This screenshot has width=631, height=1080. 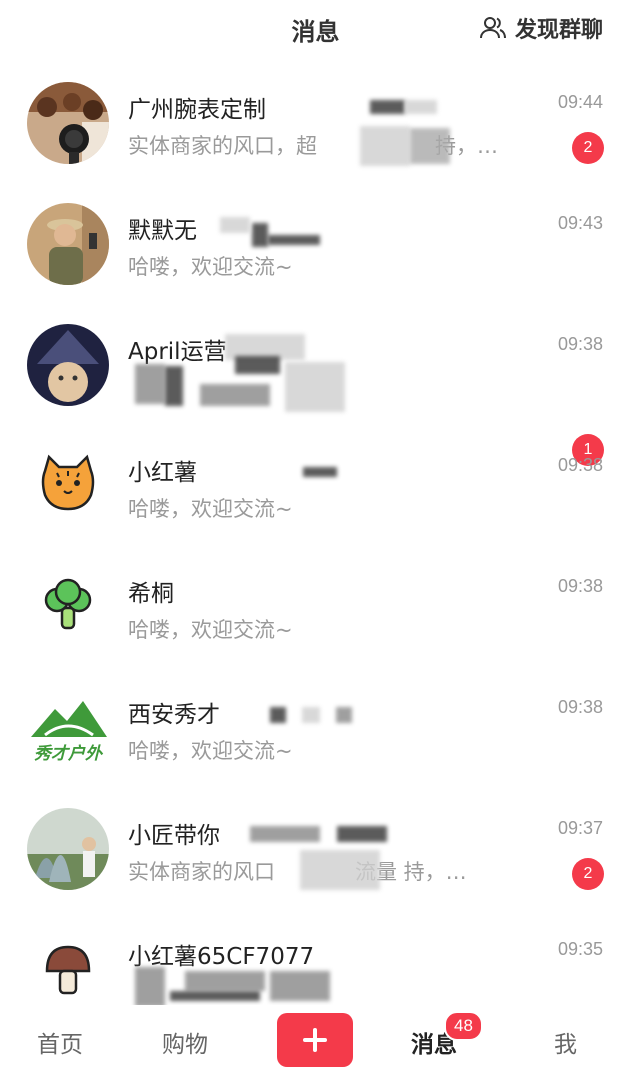 What do you see at coordinates (68, 849) in the screenshot?
I see `person-outdoor-avatar` at bounding box center [68, 849].